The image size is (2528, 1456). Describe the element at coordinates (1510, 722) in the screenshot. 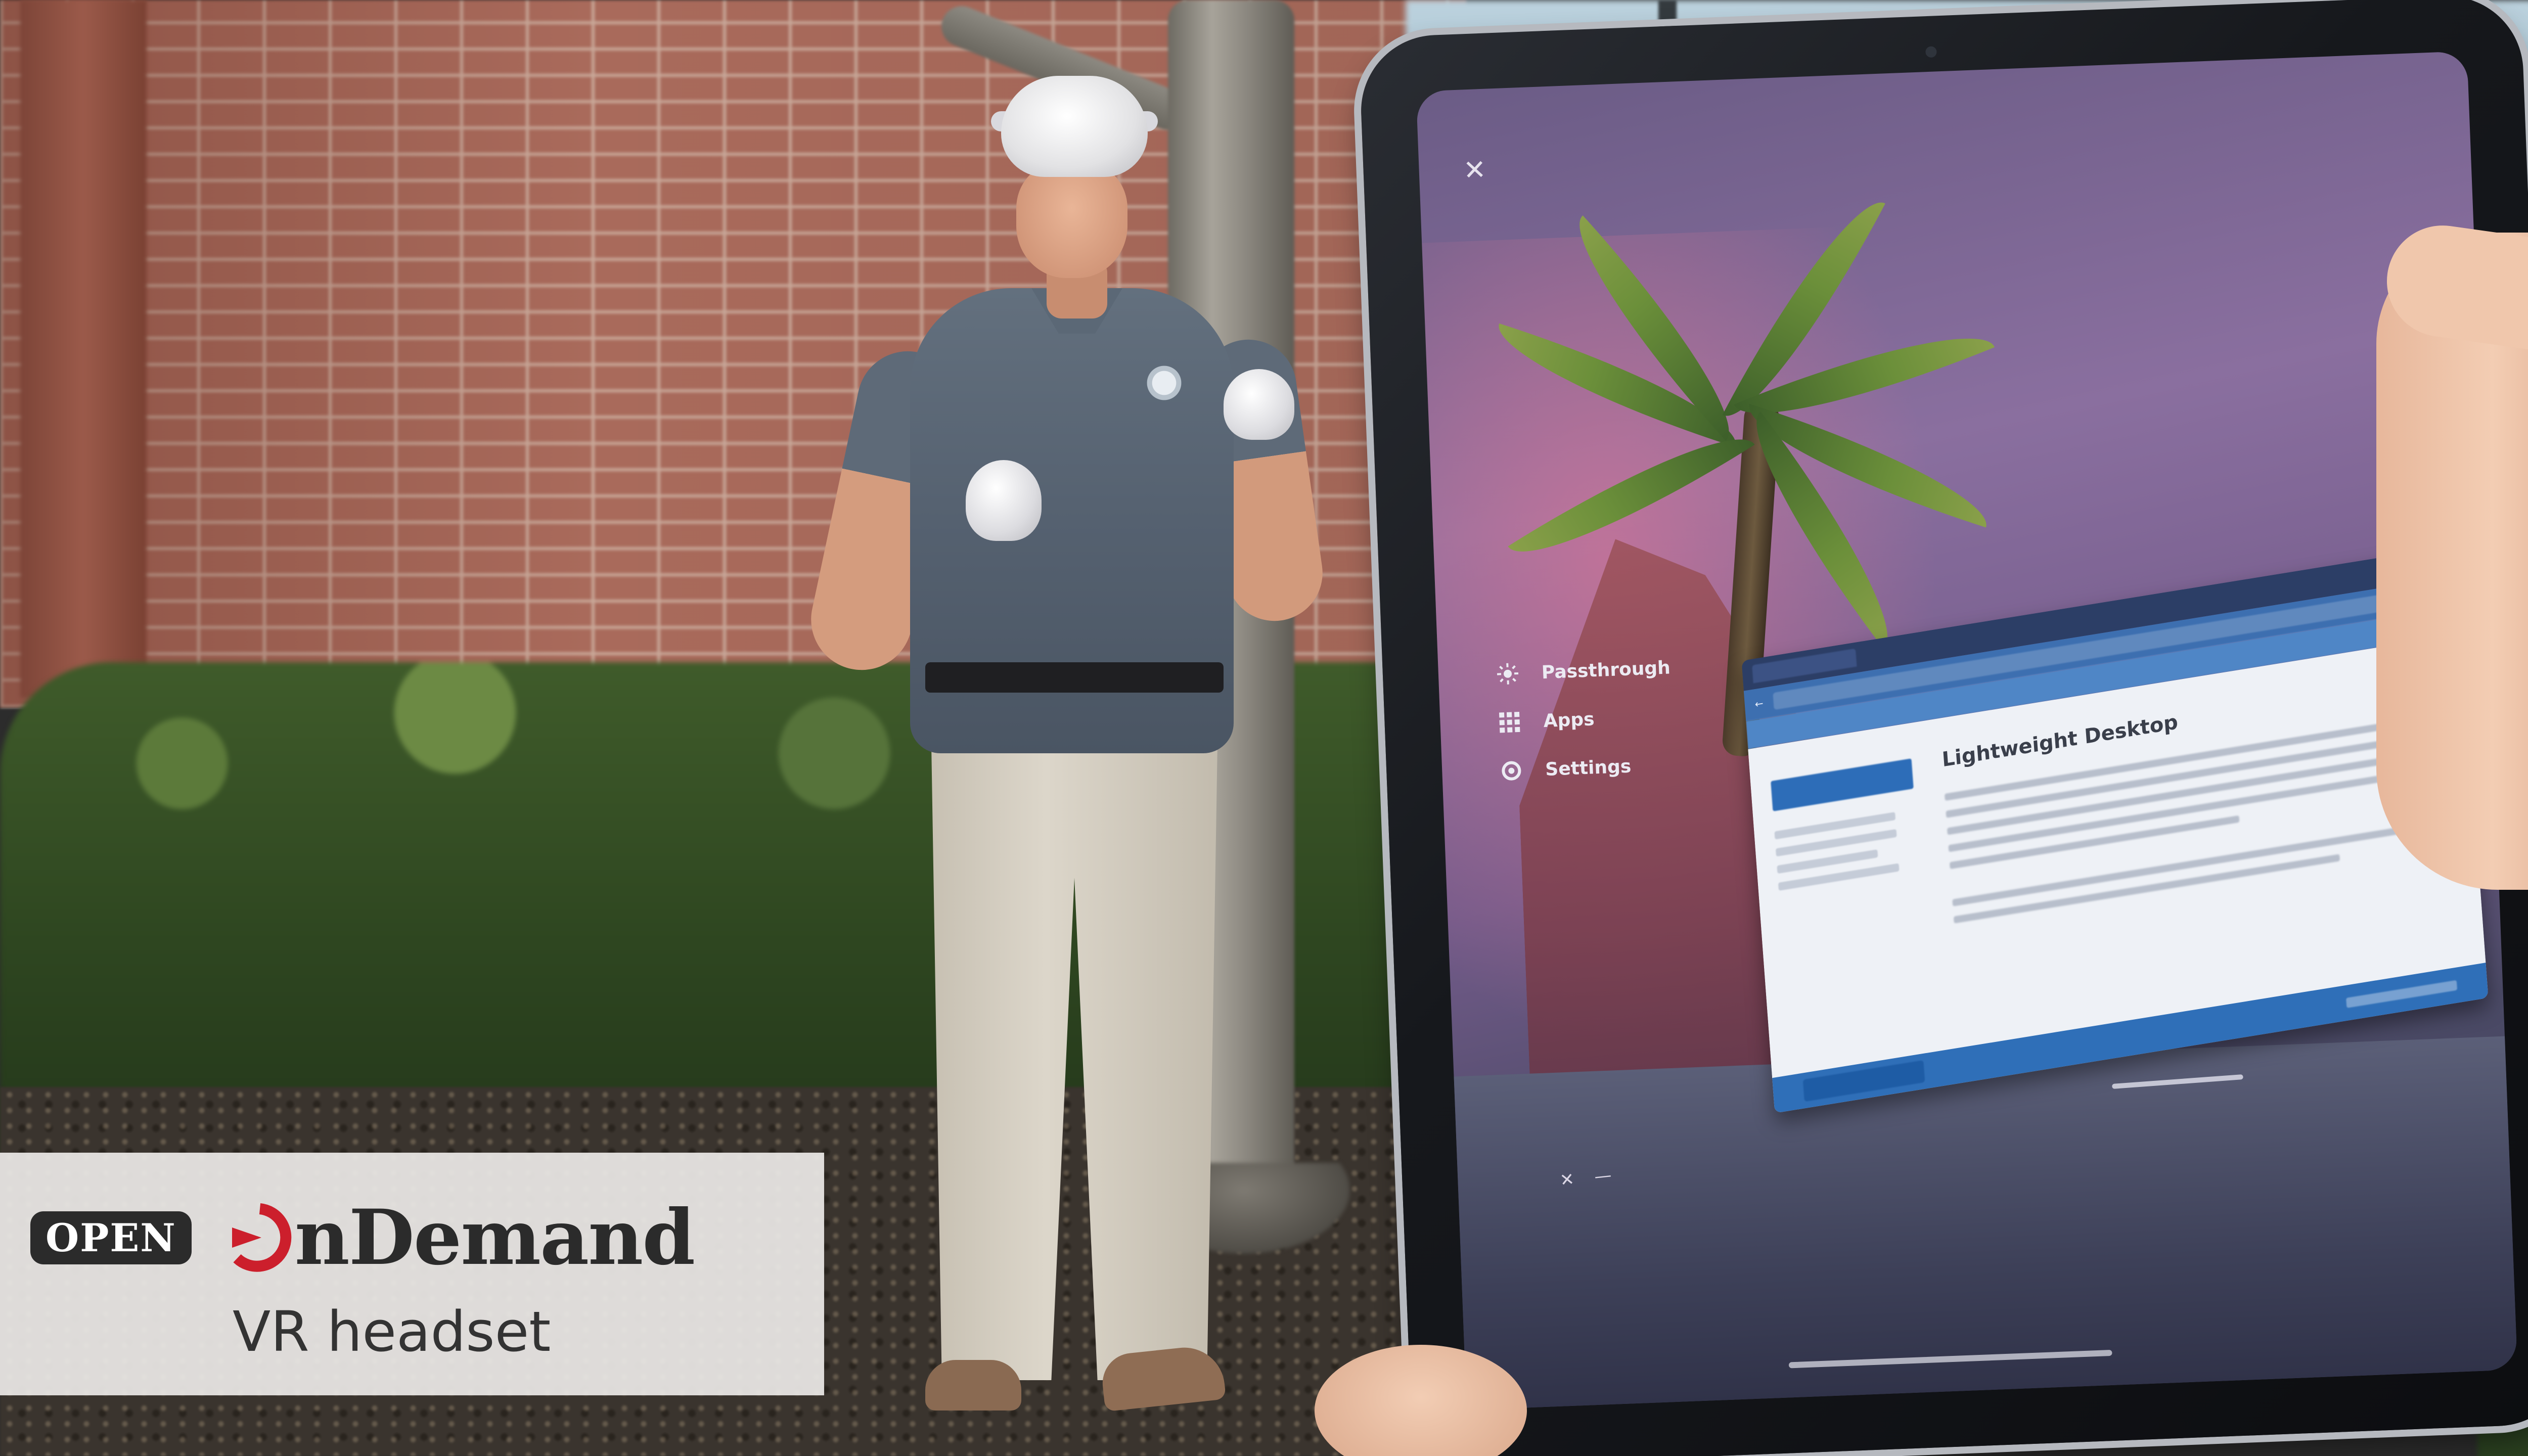

I see `apps-grid-icon` at that location.